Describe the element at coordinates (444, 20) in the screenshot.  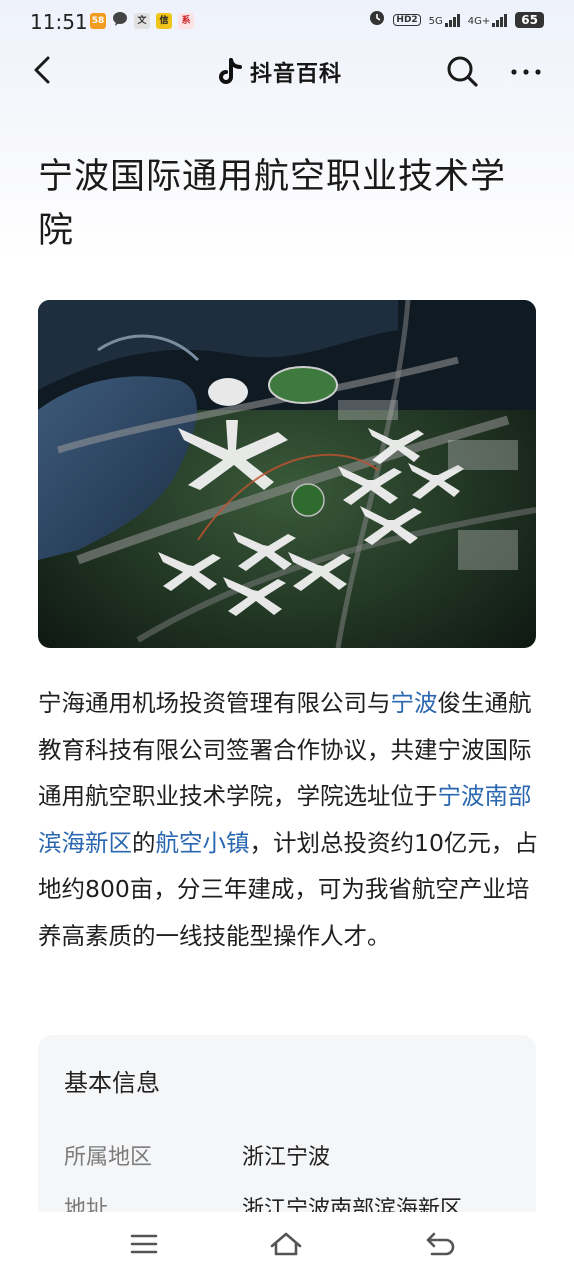
I see `signal-5g: 5G` at that location.